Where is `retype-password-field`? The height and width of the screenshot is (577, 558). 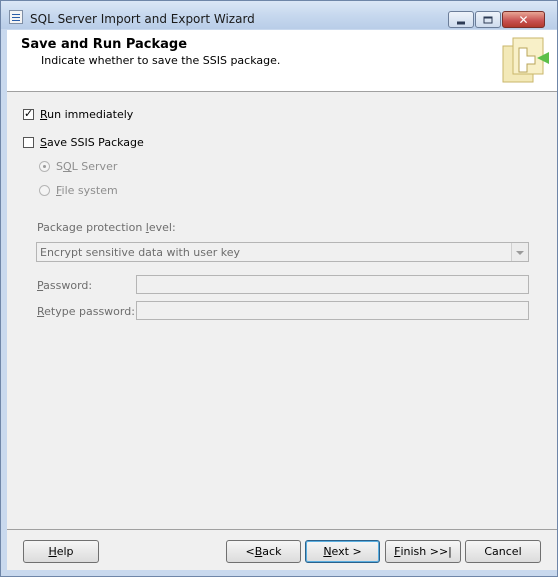
retype-password-field is located at coordinates (332, 310).